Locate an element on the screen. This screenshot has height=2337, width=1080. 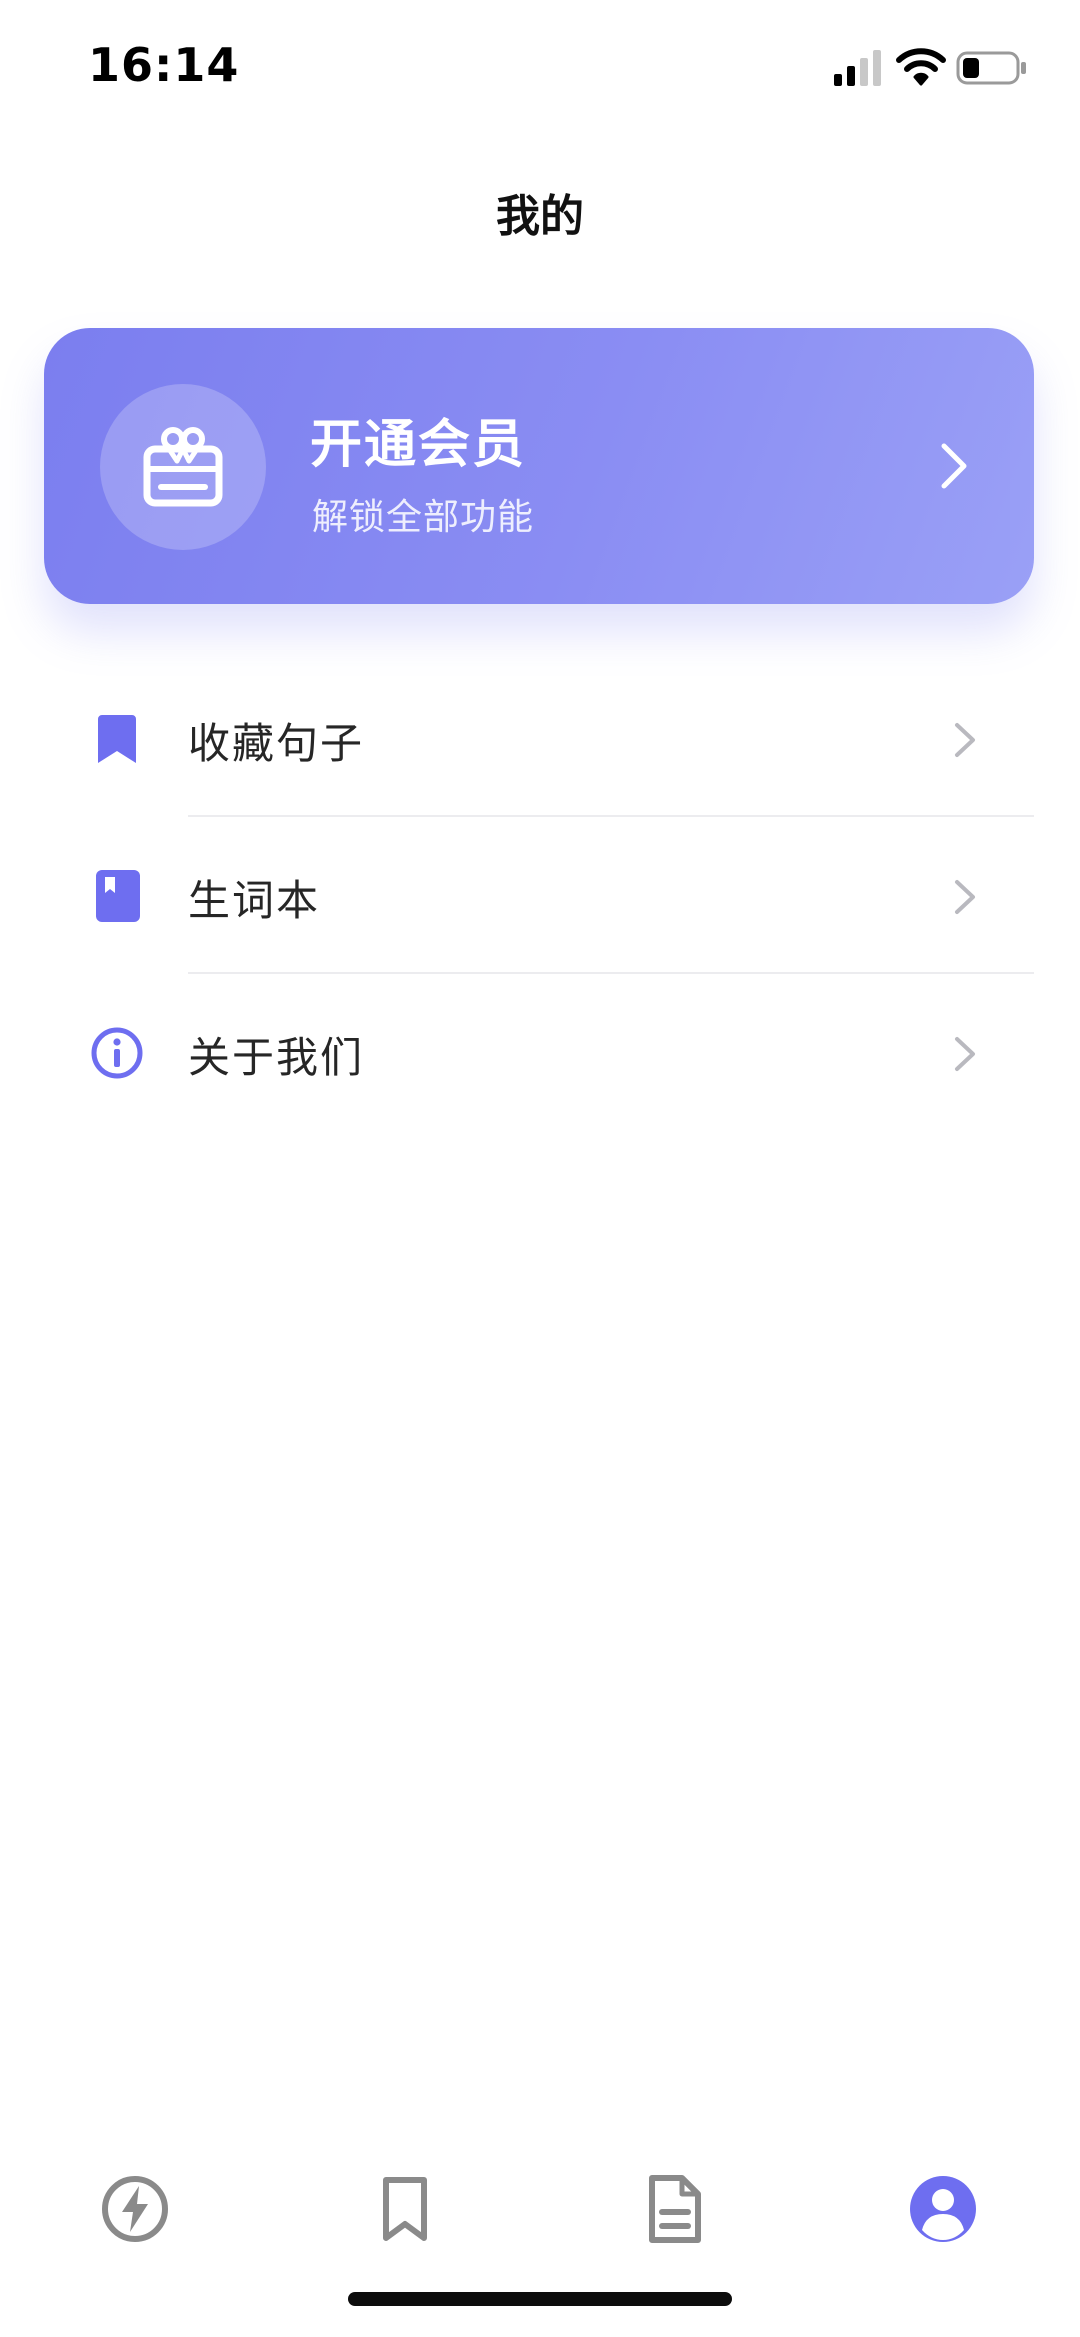
tab-documents is located at coordinates (675, 2209).